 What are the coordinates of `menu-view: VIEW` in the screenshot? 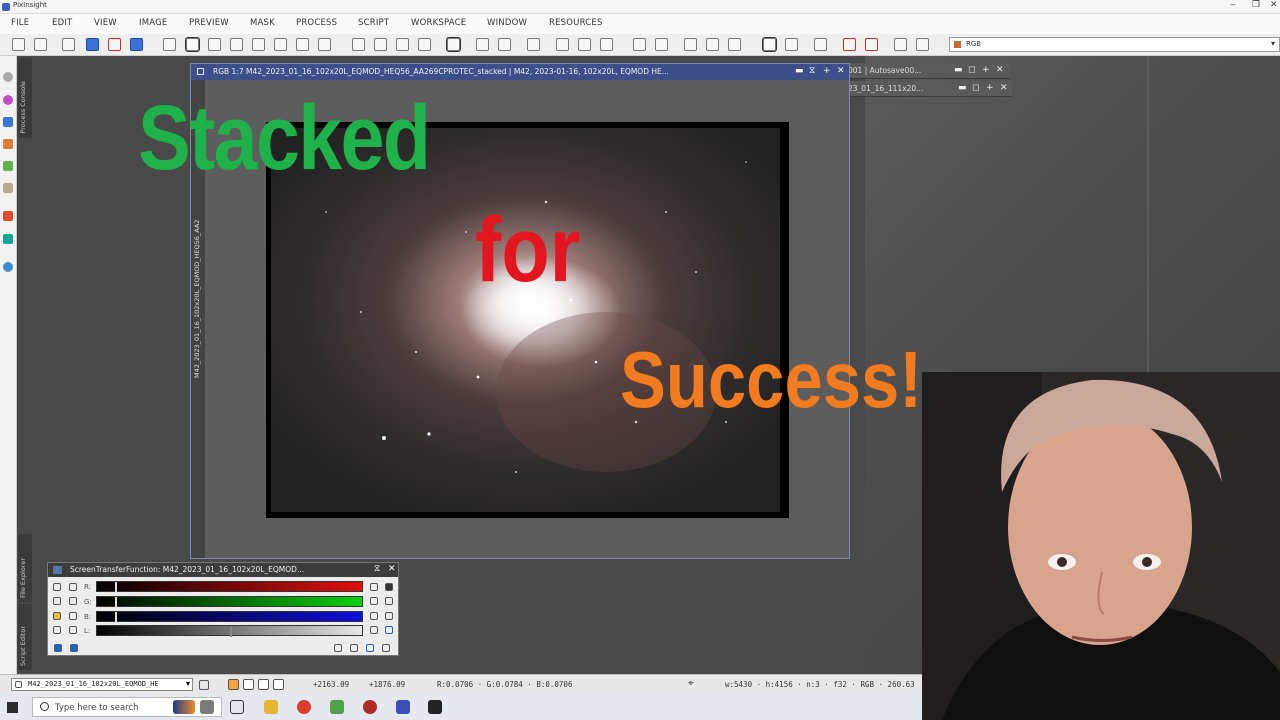 It's located at (105, 23).